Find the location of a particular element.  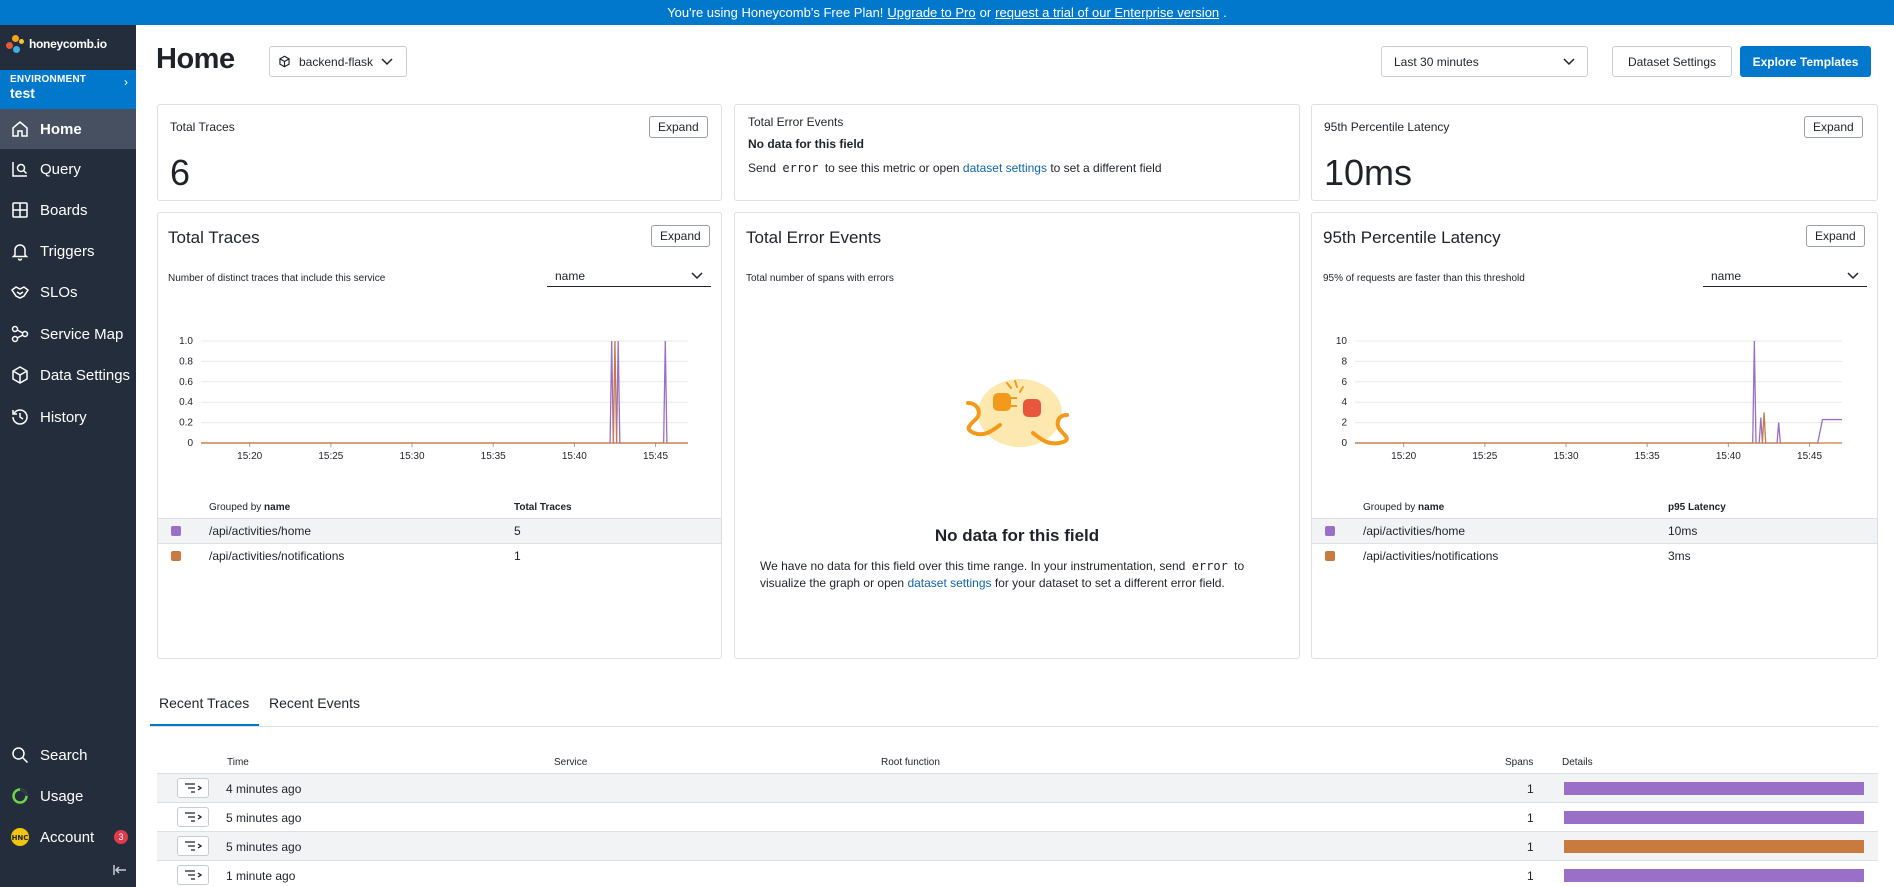

honeycomb-logo: honeycomb.io is located at coordinates (56, 44).